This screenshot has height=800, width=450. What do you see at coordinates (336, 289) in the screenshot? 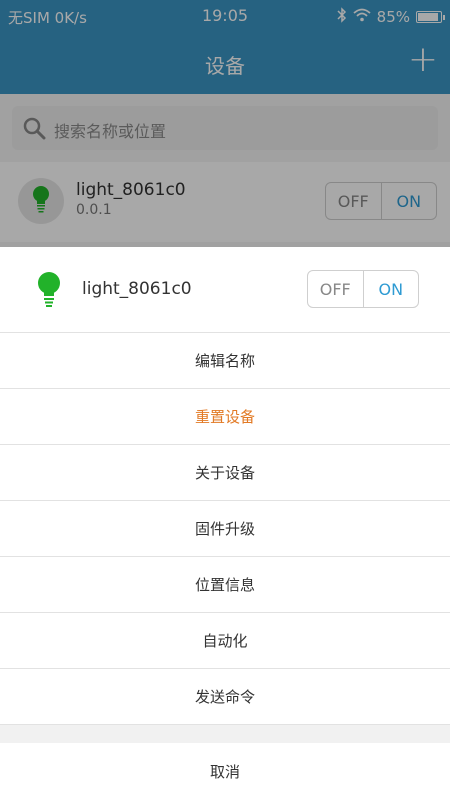
I see `sheet-toggle-off: OFF` at bounding box center [336, 289].